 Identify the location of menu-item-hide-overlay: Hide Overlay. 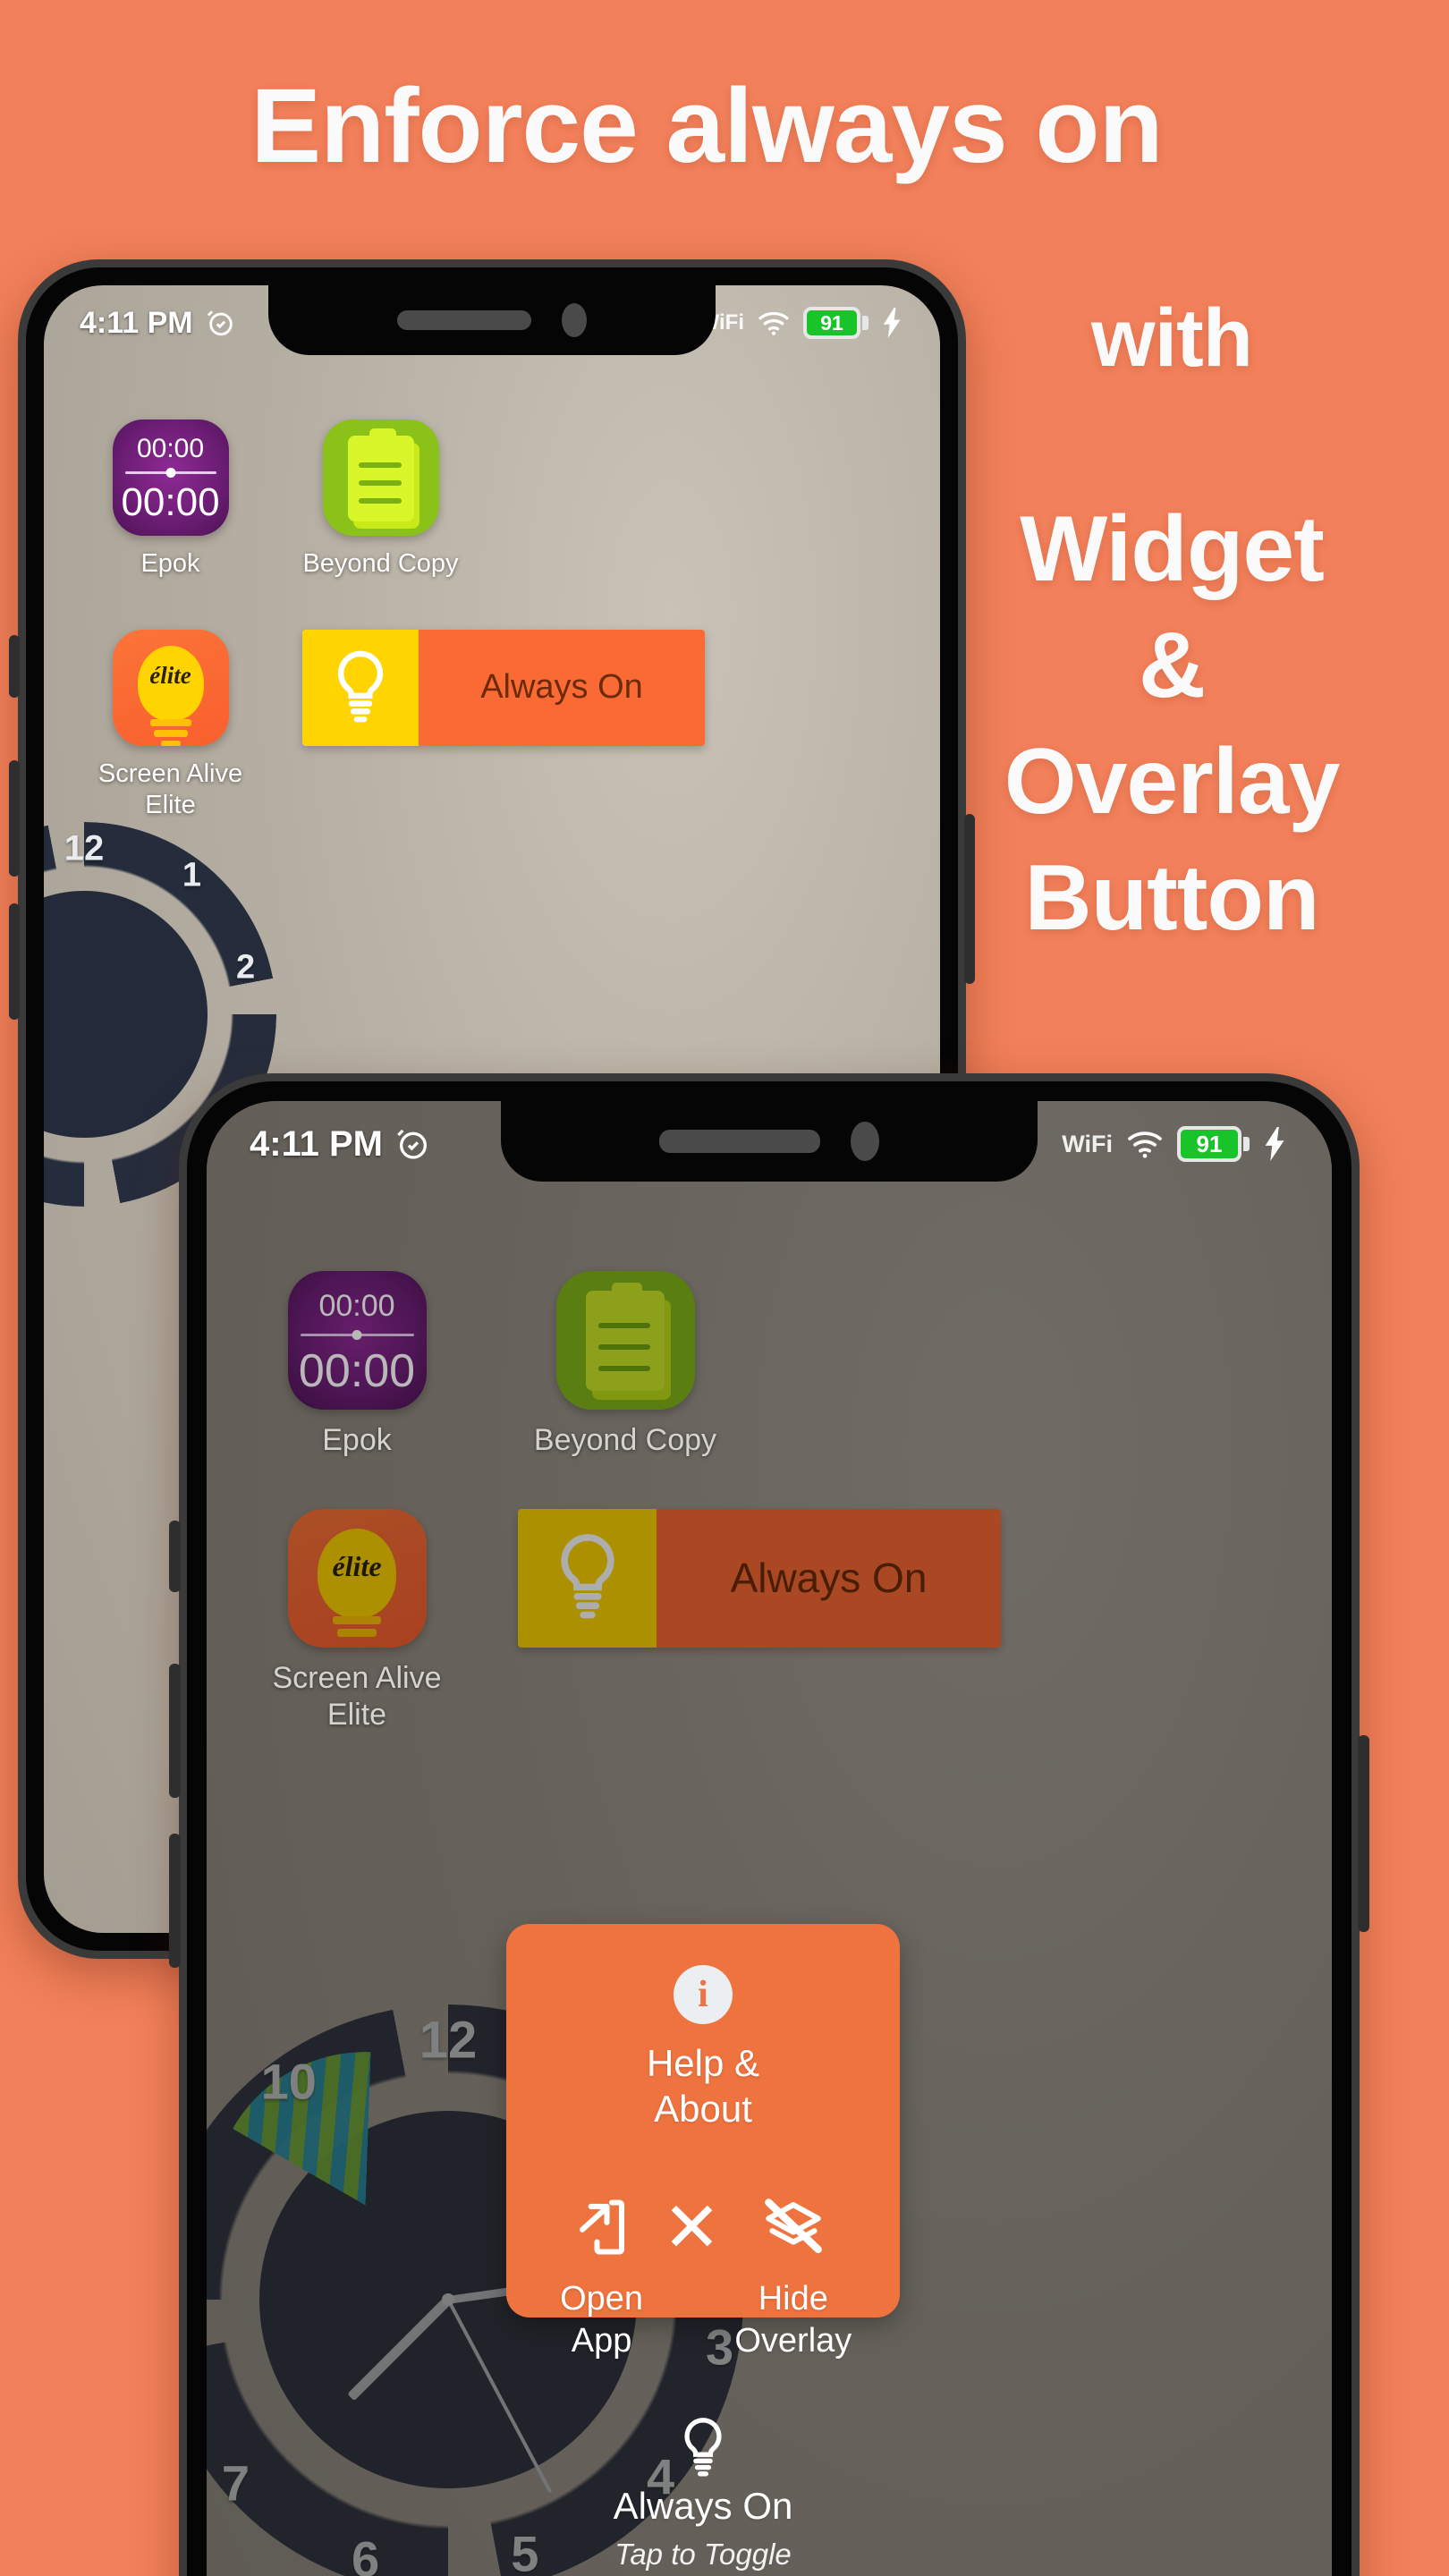
(793, 2274).